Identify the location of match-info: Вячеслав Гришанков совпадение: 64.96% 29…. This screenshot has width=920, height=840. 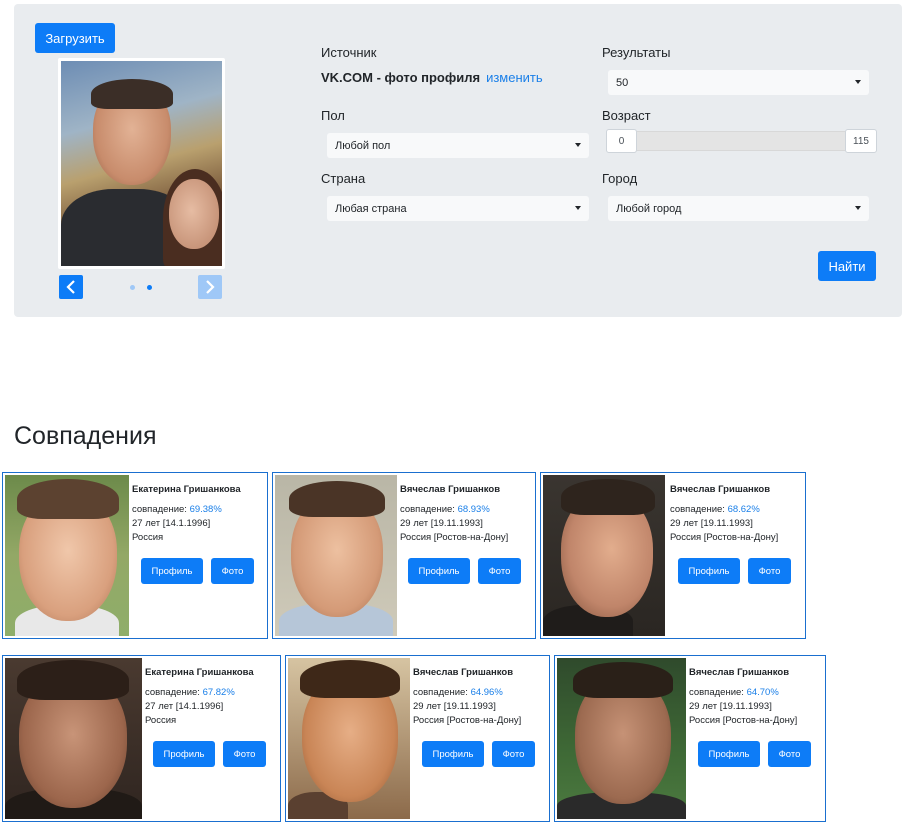
(467, 697).